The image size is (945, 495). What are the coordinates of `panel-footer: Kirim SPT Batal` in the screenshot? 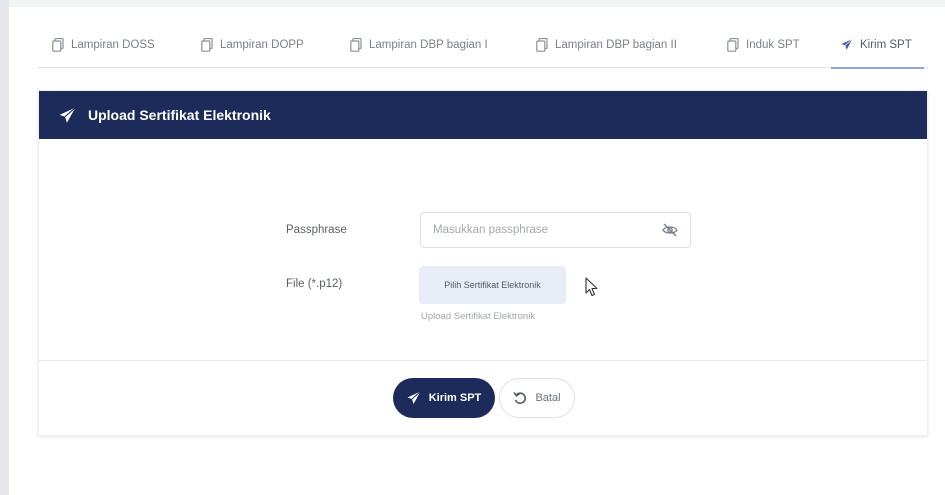 It's located at (483, 399).